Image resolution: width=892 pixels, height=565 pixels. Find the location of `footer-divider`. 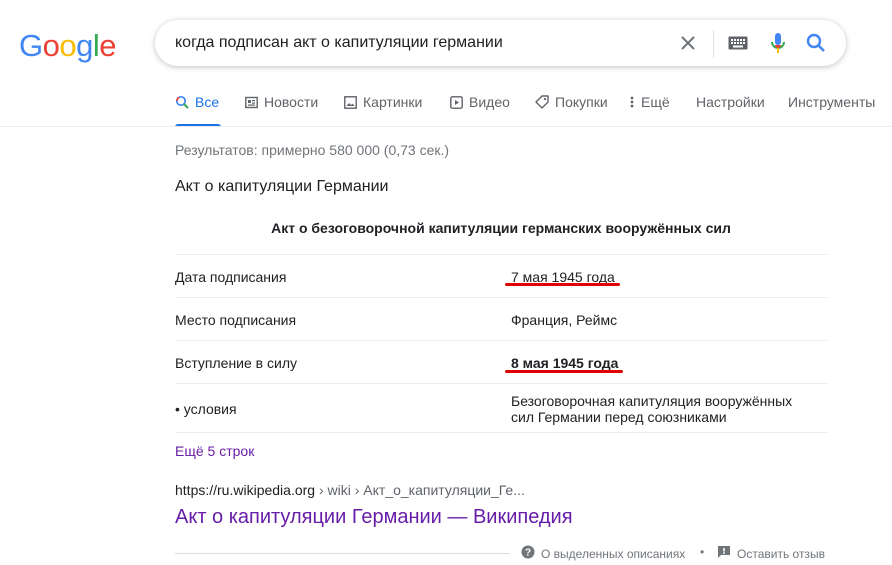

footer-divider is located at coordinates (342, 553).